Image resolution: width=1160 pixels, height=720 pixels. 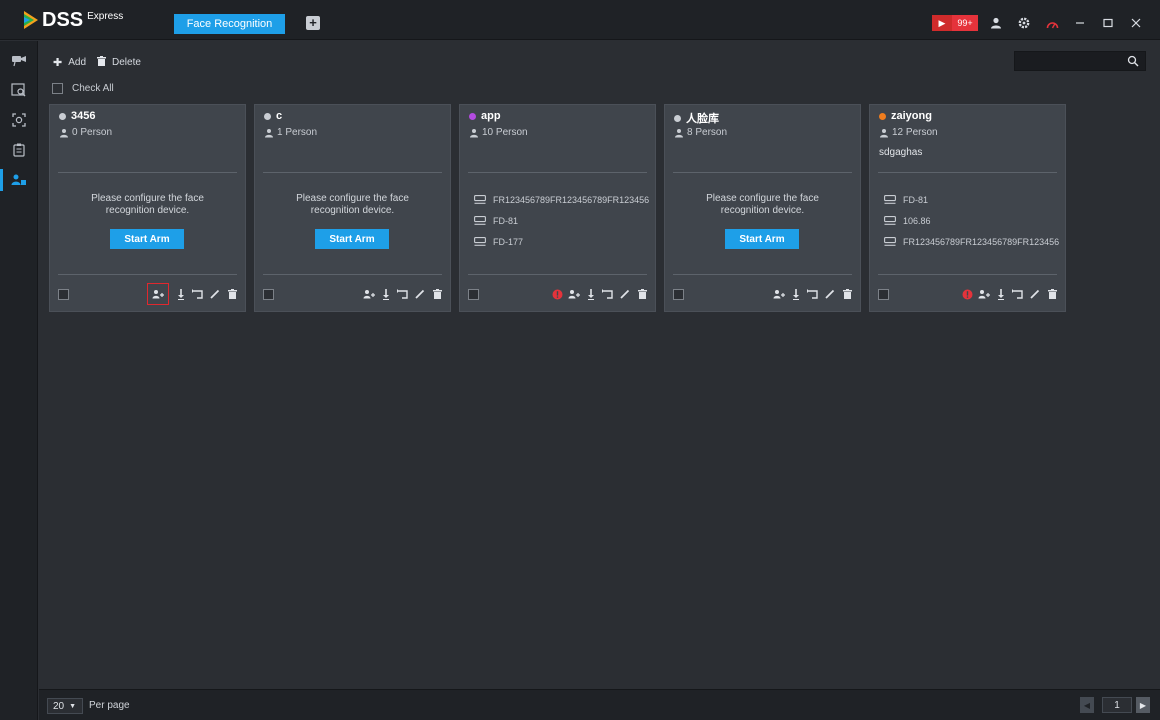 What do you see at coordinates (31, 20) in the screenshot?
I see `logo-icon` at bounding box center [31, 20].